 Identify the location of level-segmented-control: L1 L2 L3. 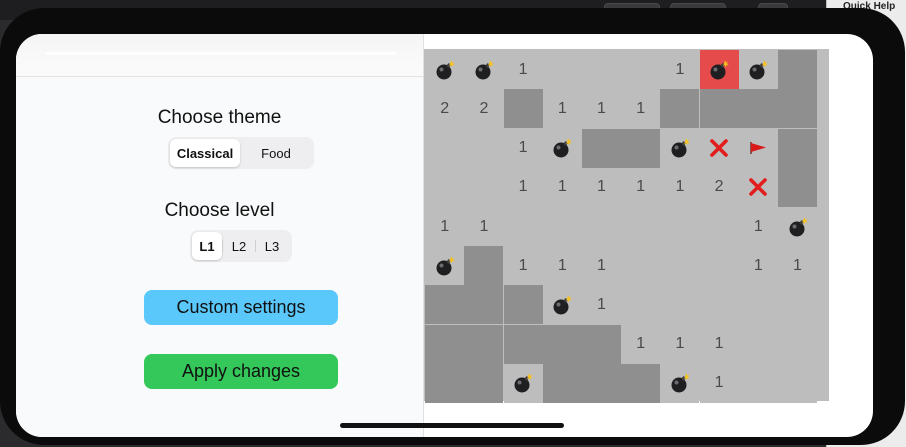
(241, 246).